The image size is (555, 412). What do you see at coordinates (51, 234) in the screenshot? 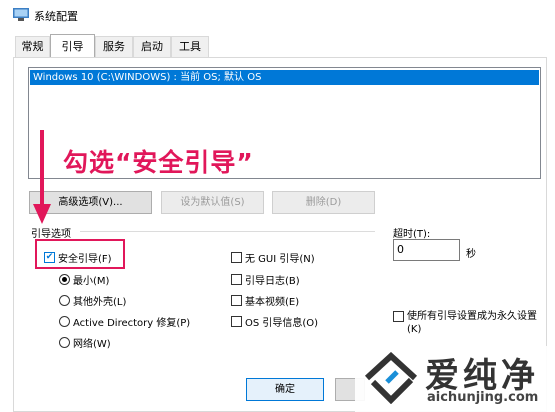
I see `boot-options-label: 引导选项` at bounding box center [51, 234].